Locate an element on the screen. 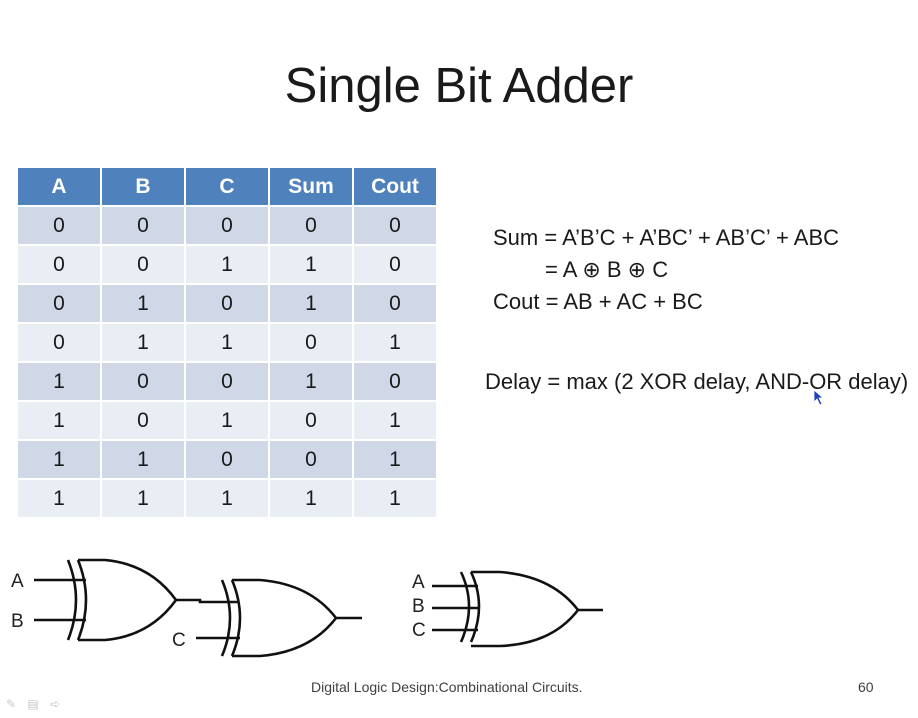 The image size is (918, 718). table-row: 1 0 0 1 0 is located at coordinates (227, 381).